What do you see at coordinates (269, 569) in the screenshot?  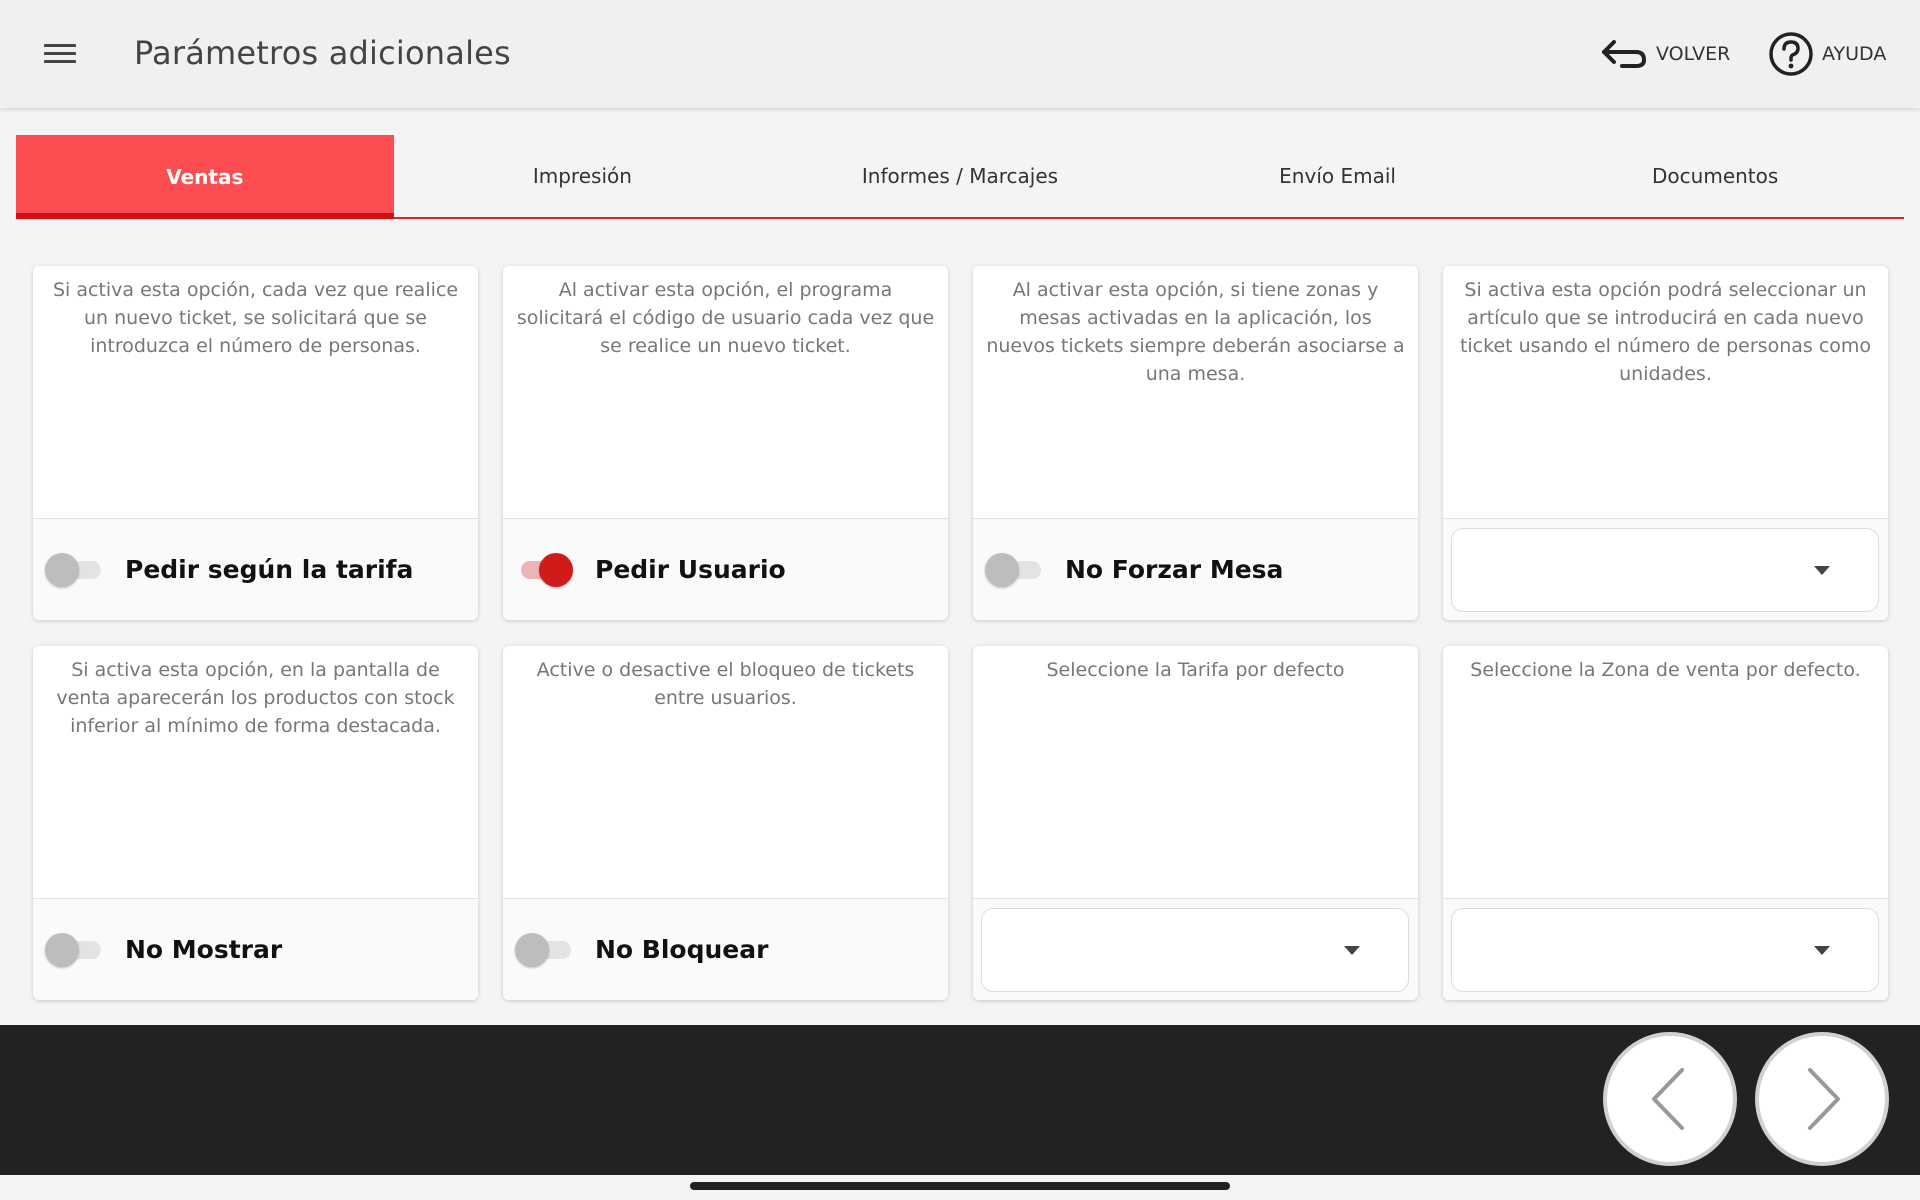 I see `toggle-label: Pedir según la tarifa` at bounding box center [269, 569].